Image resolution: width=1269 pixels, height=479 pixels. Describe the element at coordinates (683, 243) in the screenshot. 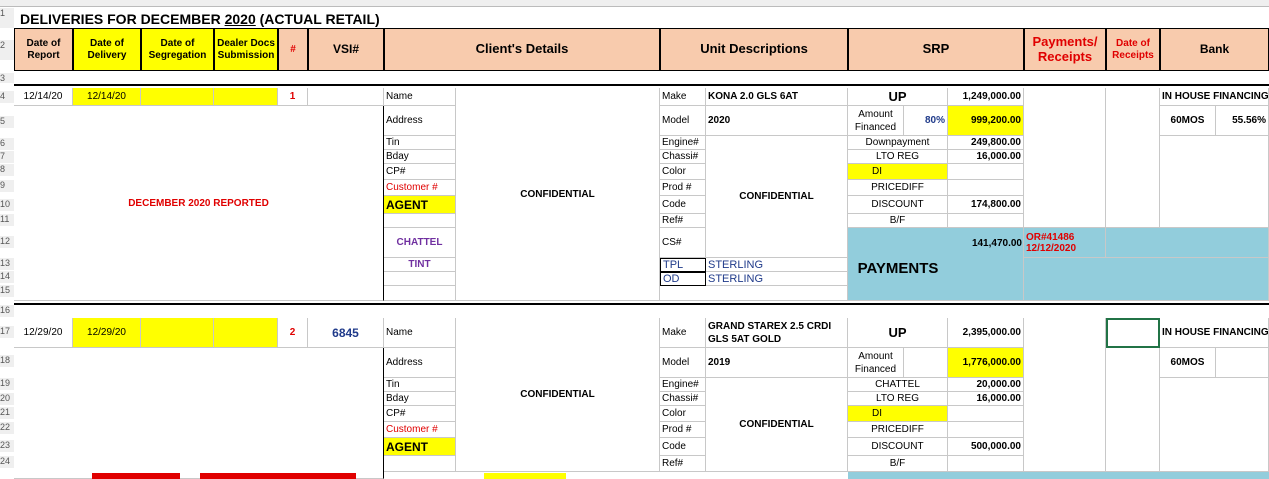

I see `unit-label-cs: CS#` at that location.